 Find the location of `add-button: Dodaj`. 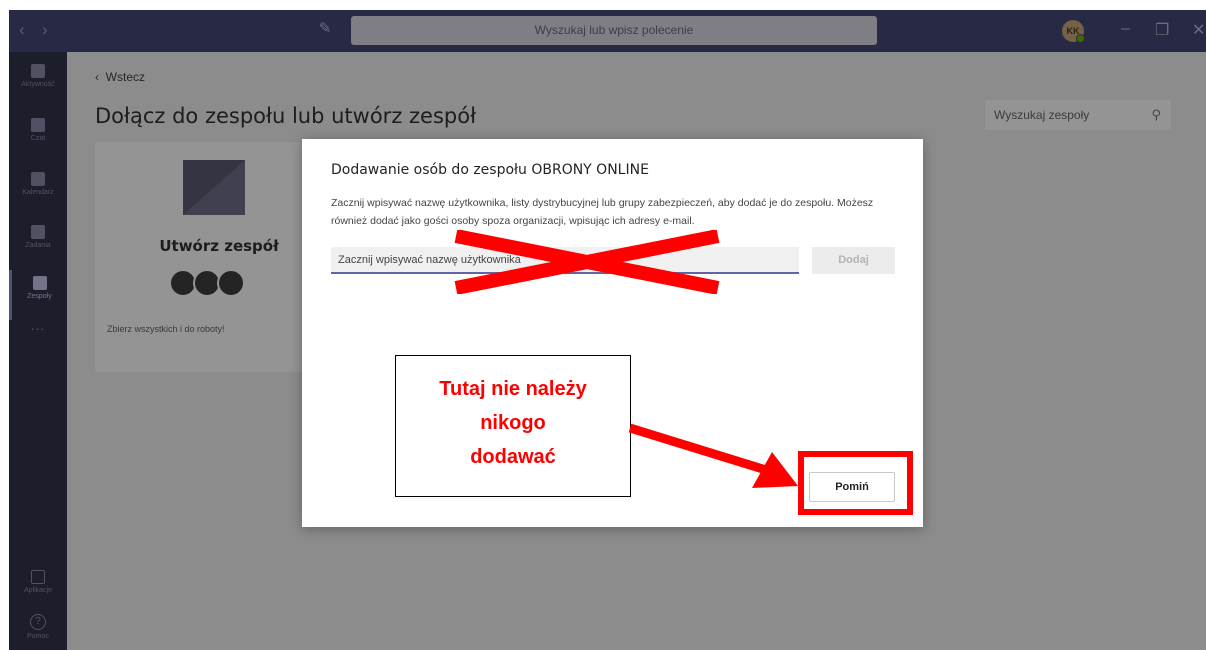

add-button: Dodaj is located at coordinates (853, 260).